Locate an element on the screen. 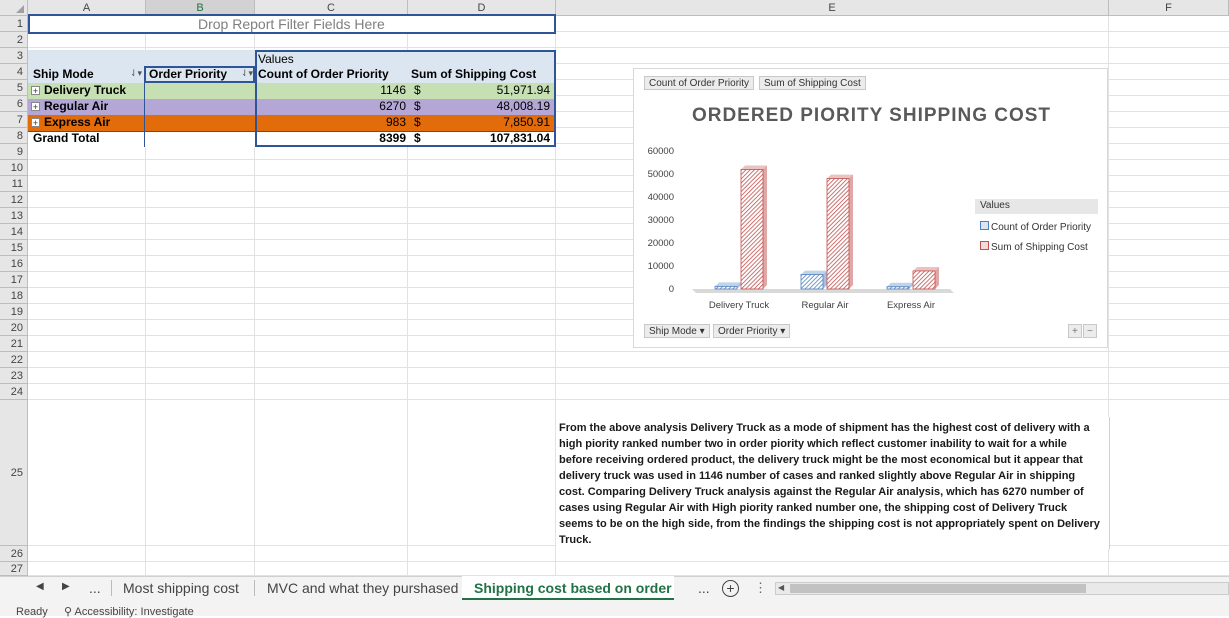 The height and width of the screenshot is (618, 1229). row-header: 3 is located at coordinates (14, 56).